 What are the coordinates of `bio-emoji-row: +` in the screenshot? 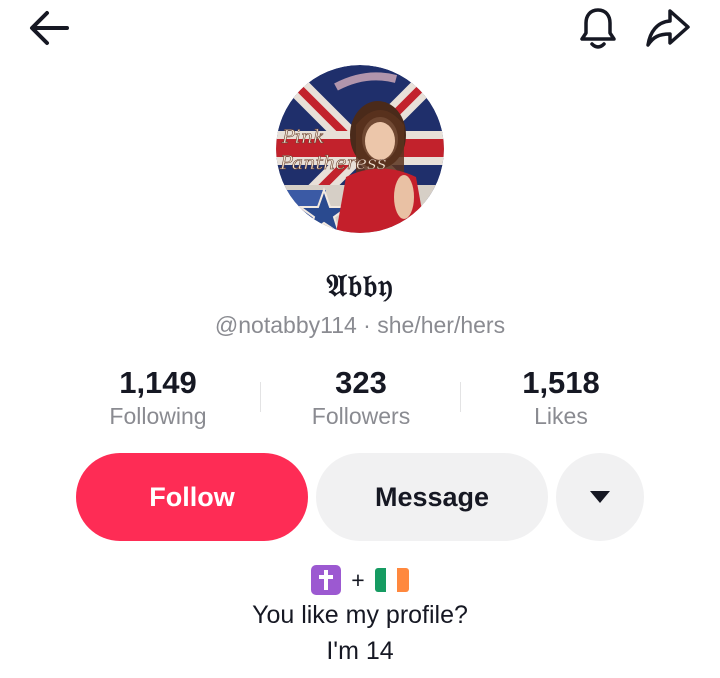 It's located at (360, 580).